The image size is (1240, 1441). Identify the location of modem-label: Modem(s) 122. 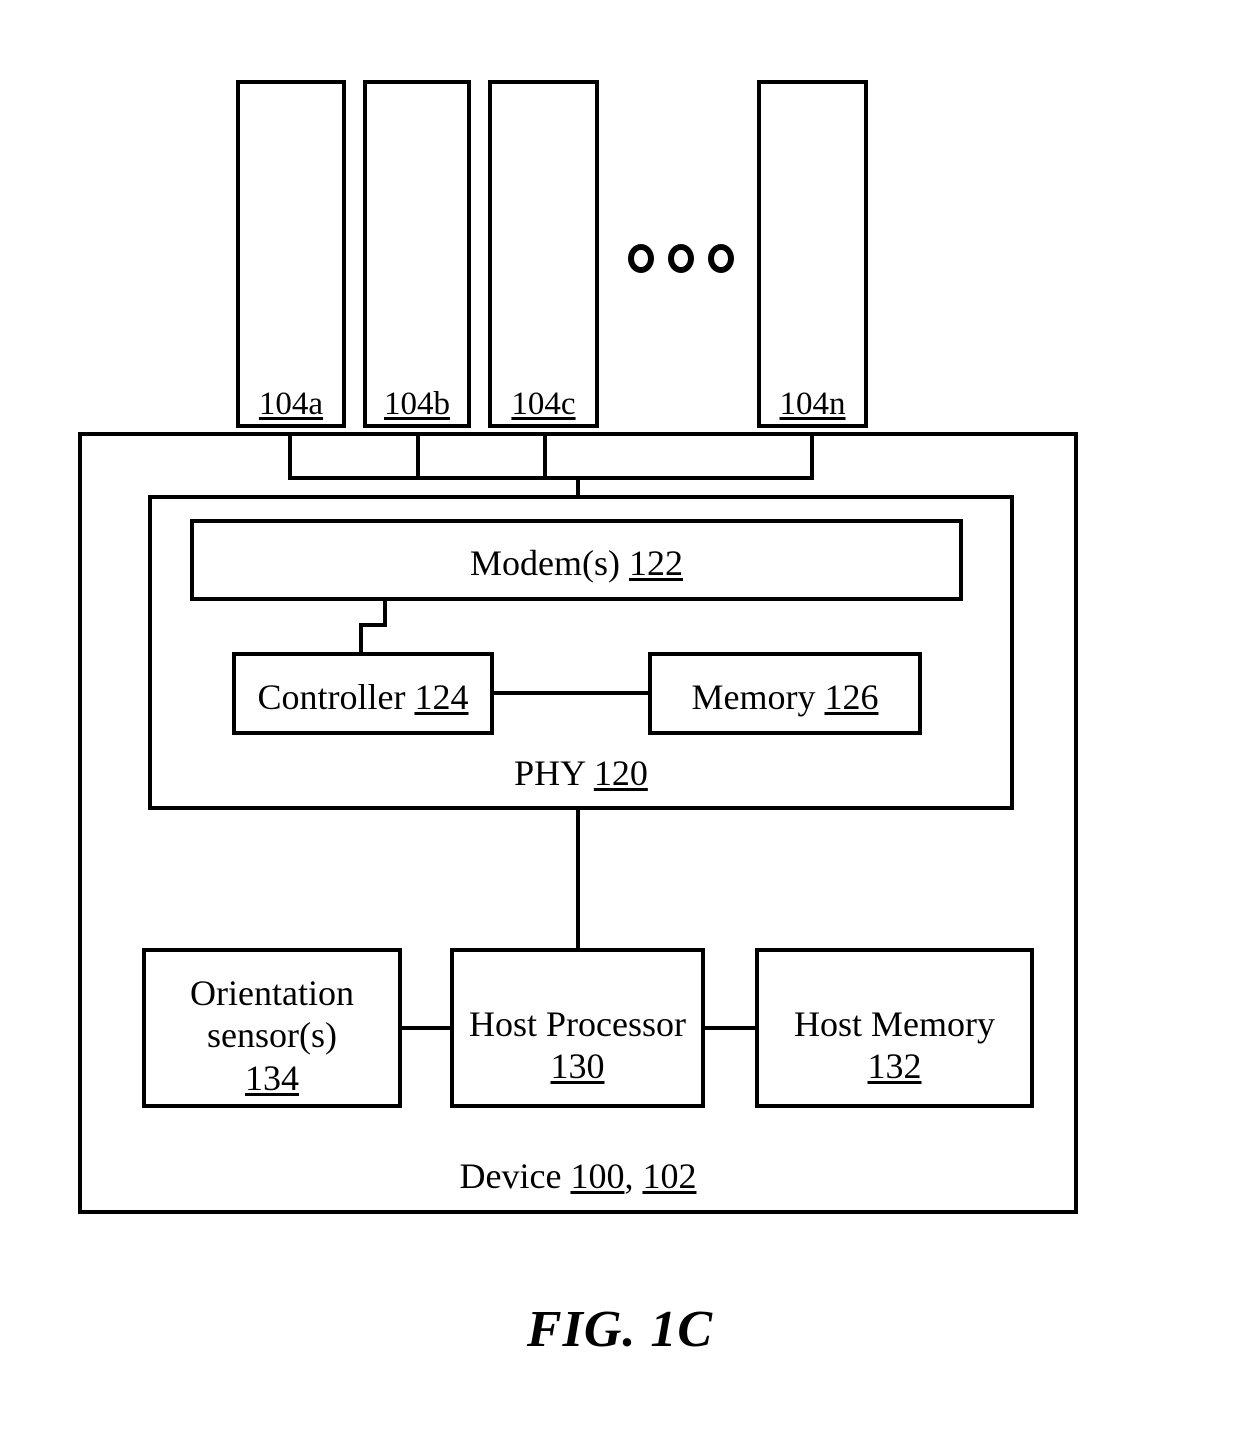
(576, 563).